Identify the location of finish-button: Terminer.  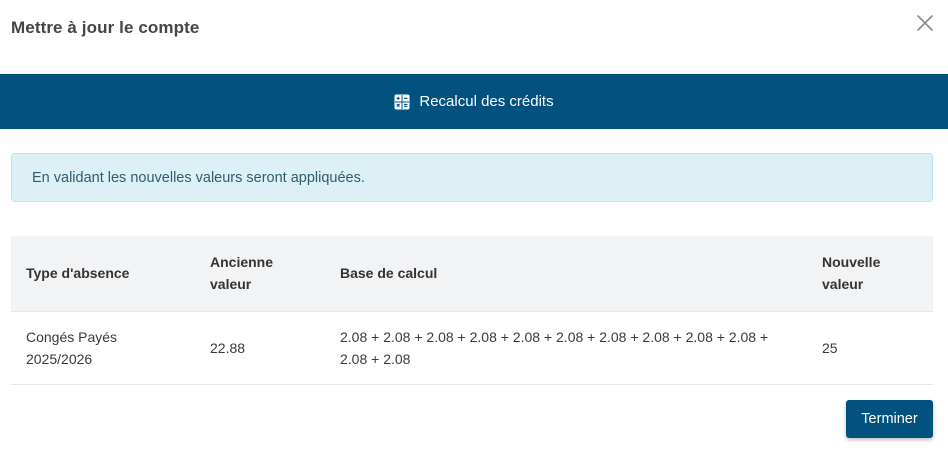
(889, 419).